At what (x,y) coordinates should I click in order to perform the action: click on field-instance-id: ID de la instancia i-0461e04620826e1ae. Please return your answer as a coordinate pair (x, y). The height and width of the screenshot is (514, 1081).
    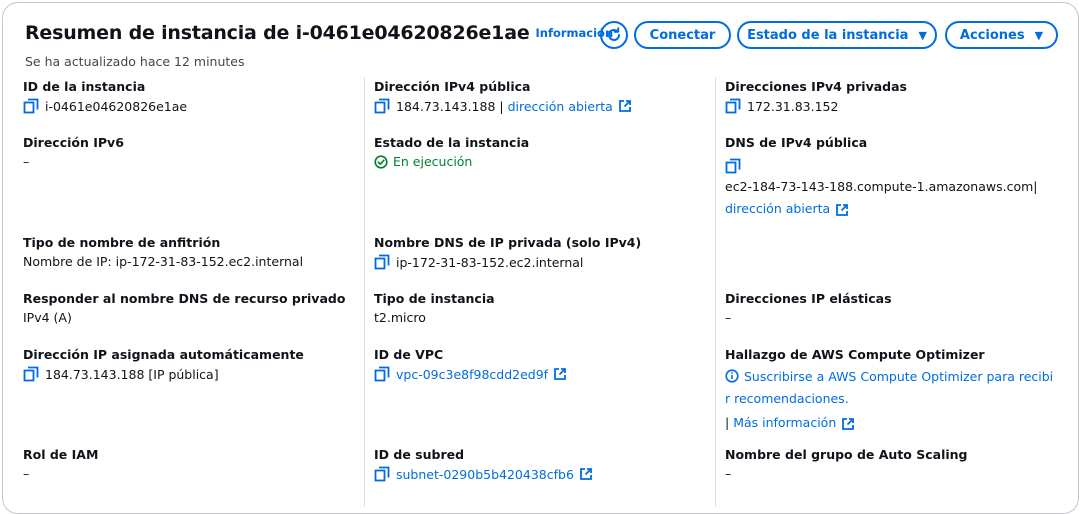
    Looking at the image, I should click on (105, 96).